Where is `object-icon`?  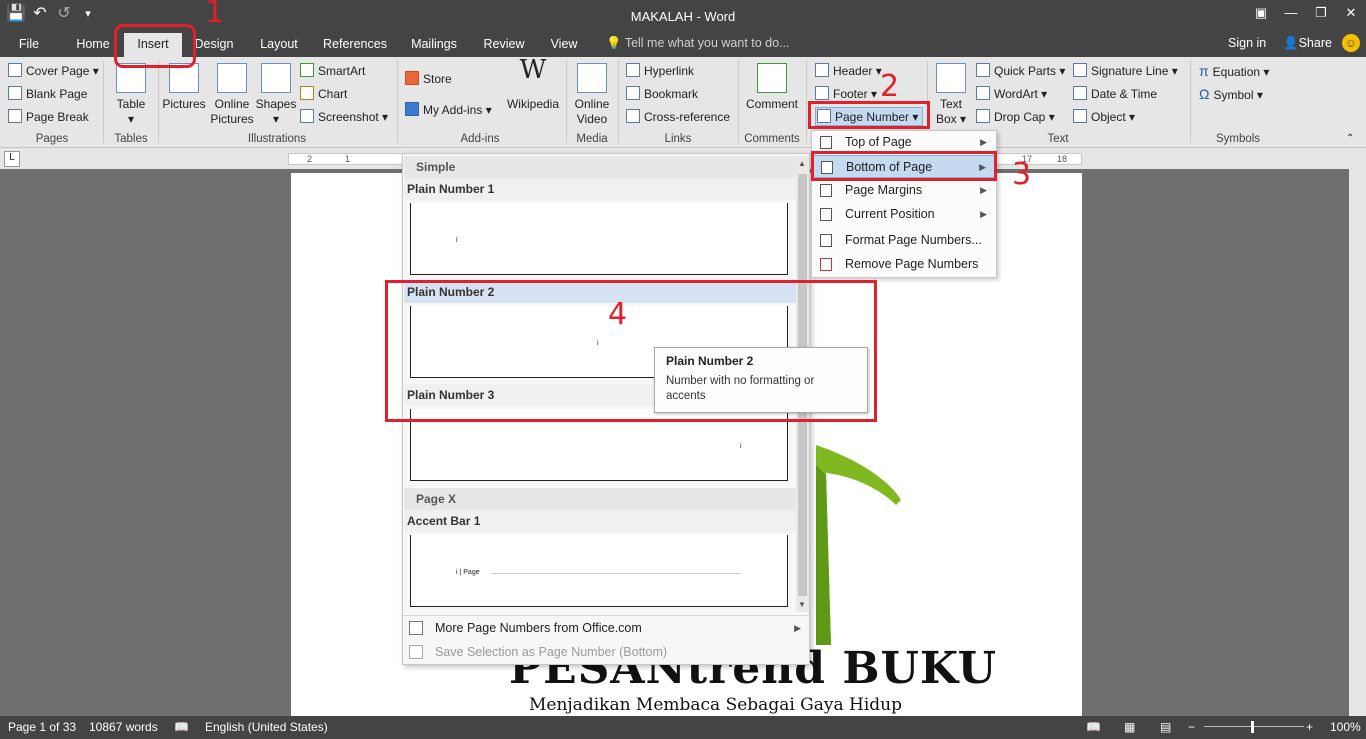 object-icon is located at coordinates (1080, 116).